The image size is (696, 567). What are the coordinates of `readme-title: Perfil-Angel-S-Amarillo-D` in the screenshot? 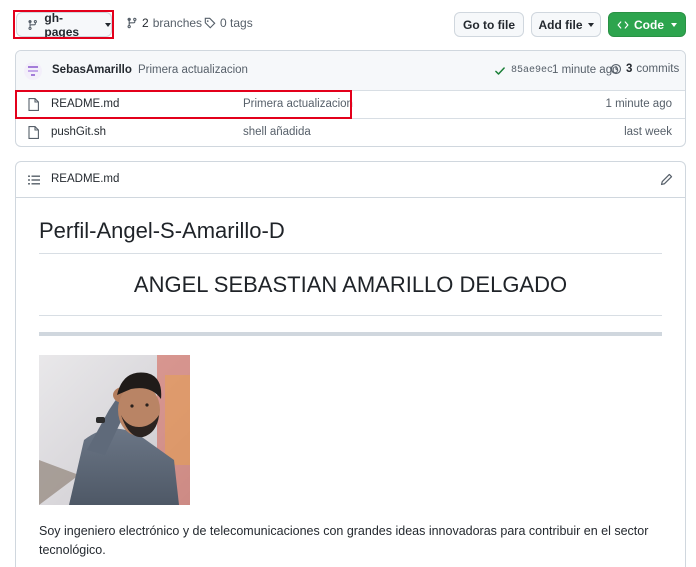 It's located at (162, 230).